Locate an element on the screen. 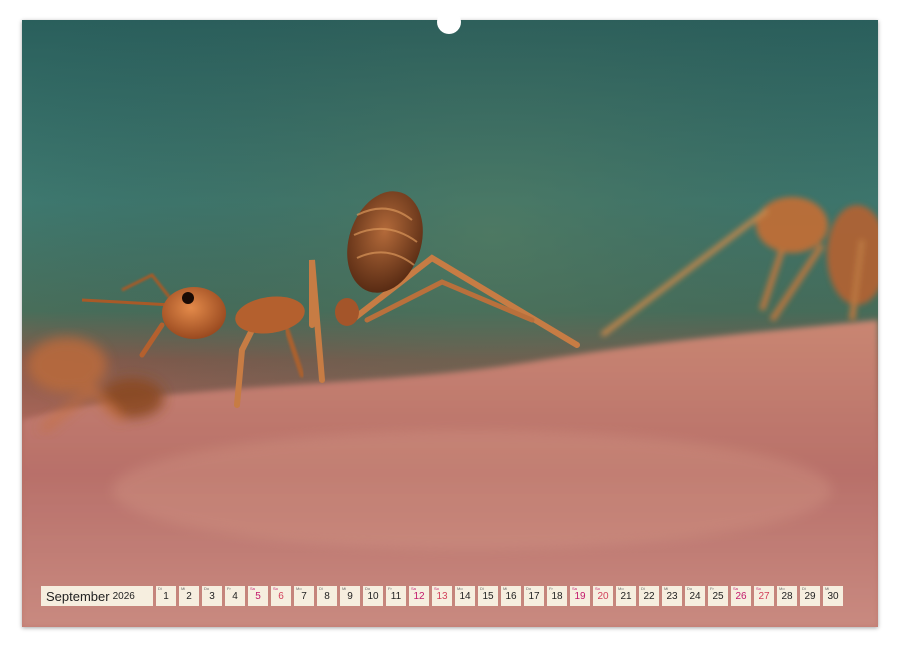  hanger-hole is located at coordinates (449, 22).